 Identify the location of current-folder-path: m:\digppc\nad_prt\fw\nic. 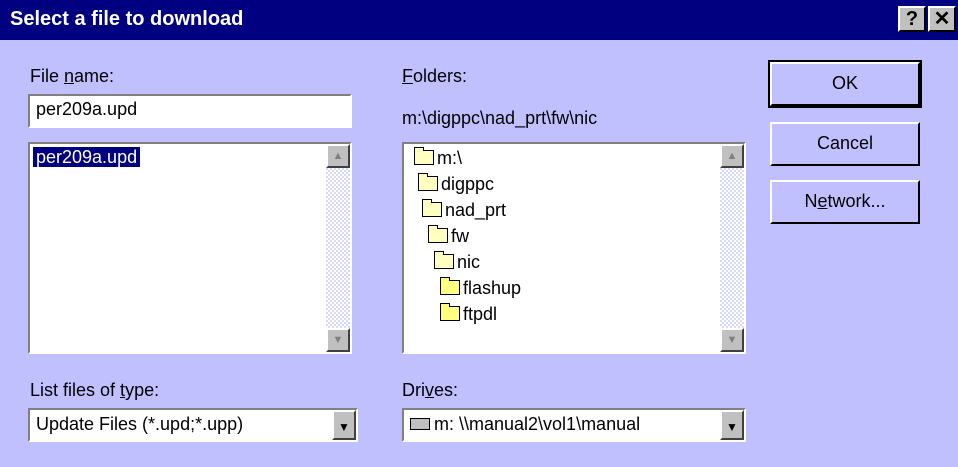
(500, 118).